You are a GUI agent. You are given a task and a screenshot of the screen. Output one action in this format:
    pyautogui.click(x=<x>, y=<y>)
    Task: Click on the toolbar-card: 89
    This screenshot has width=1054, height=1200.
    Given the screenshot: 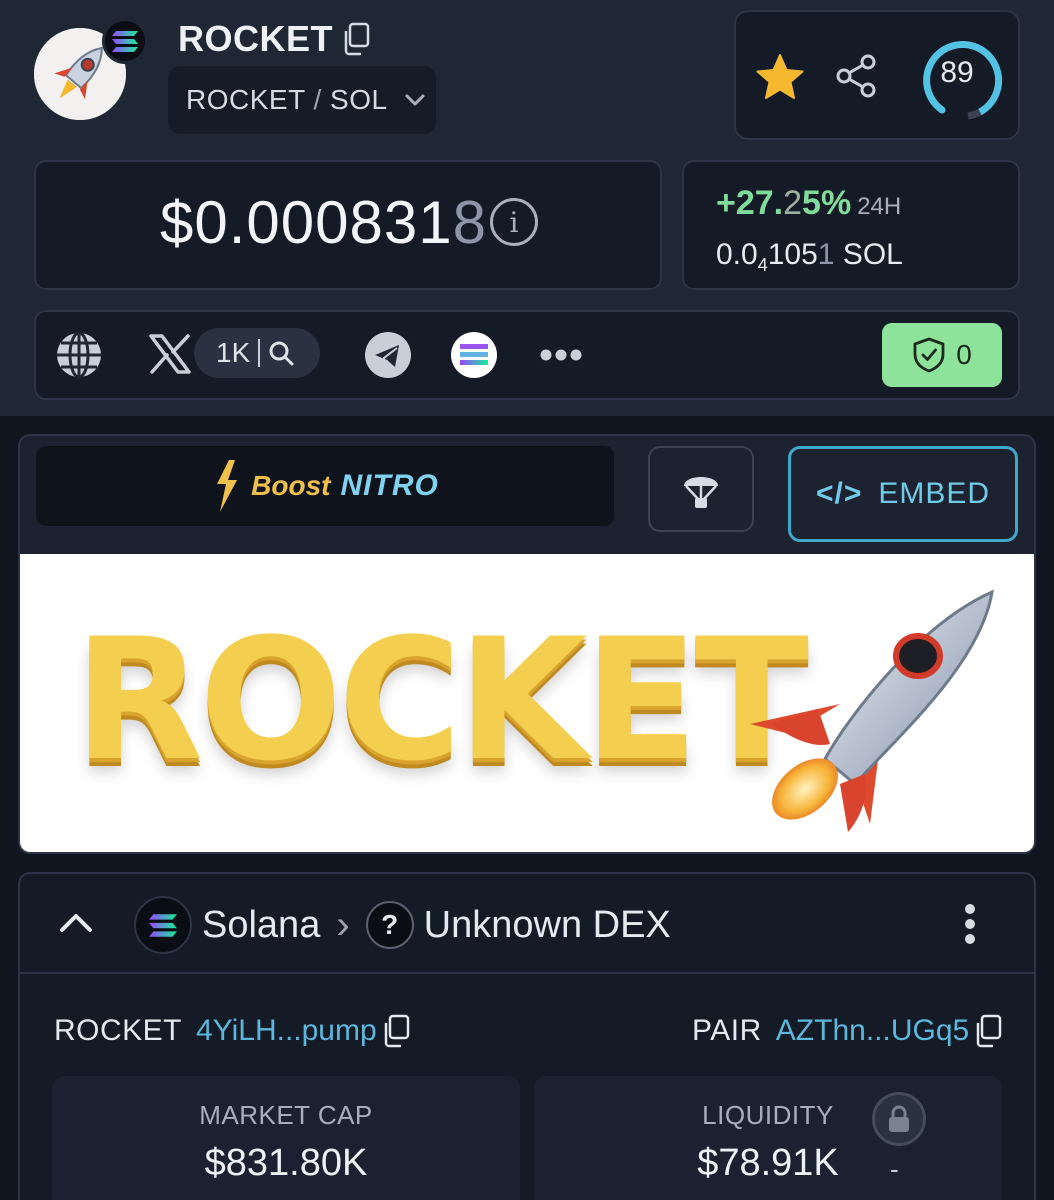 What is the action you would take?
    pyautogui.click(x=877, y=75)
    